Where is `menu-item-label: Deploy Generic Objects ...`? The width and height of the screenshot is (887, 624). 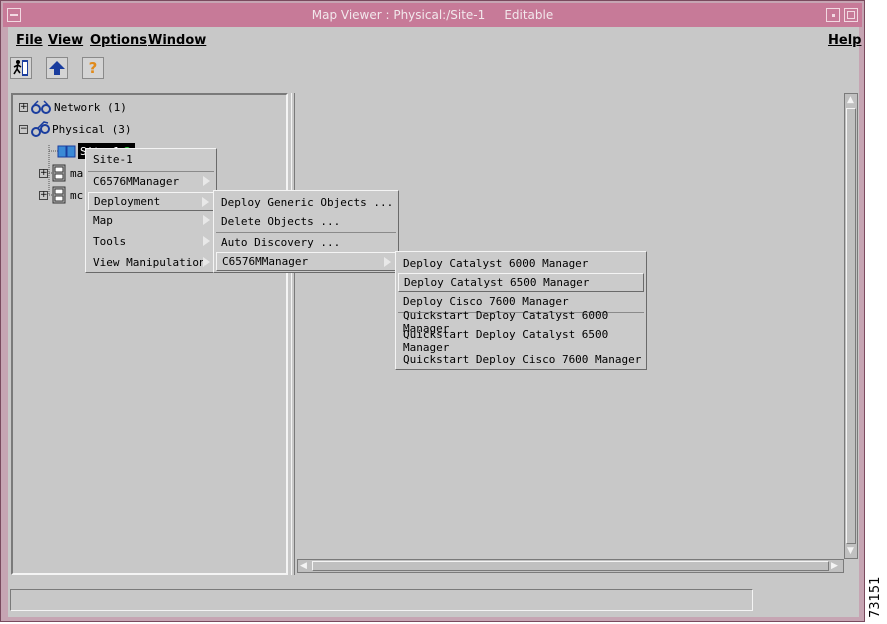 menu-item-label: Deploy Generic Objects ... is located at coordinates (307, 202).